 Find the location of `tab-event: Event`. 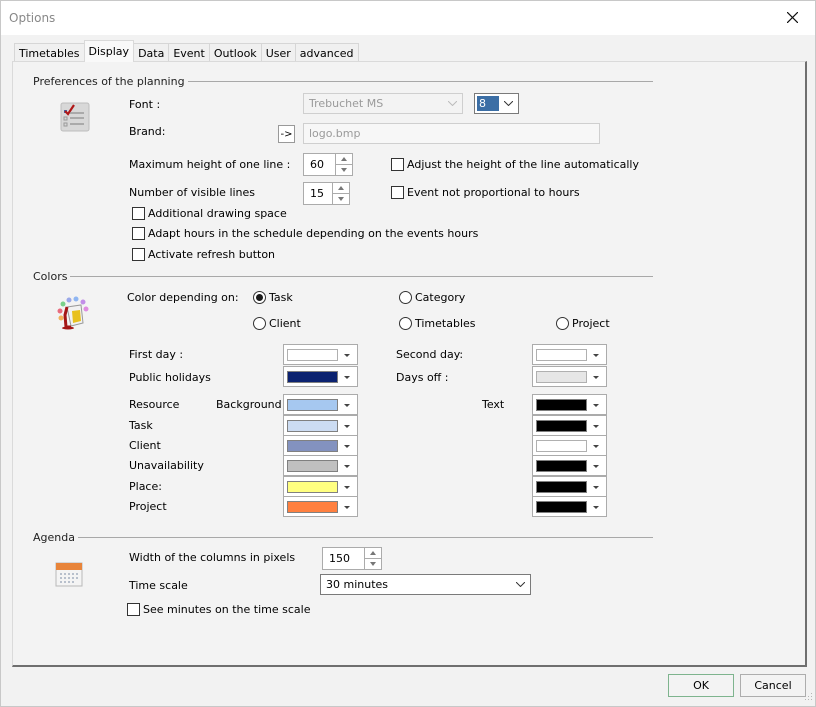

tab-event: Event is located at coordinates (189, 52).